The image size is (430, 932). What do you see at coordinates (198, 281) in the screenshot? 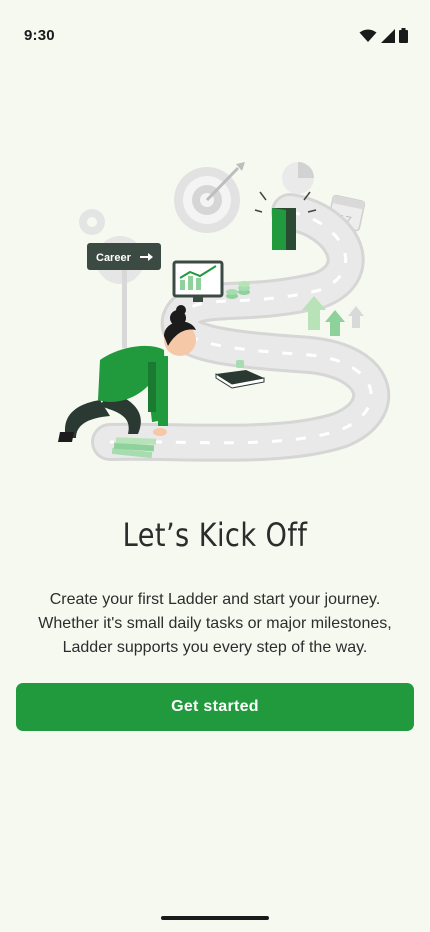
I see `monitor-chart-icon` at bounding box center [198, 281].